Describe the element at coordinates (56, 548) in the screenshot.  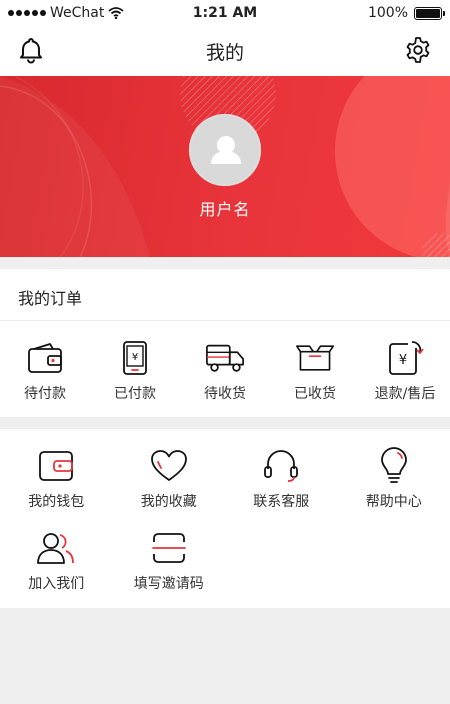
I see `people-icon` at that location.